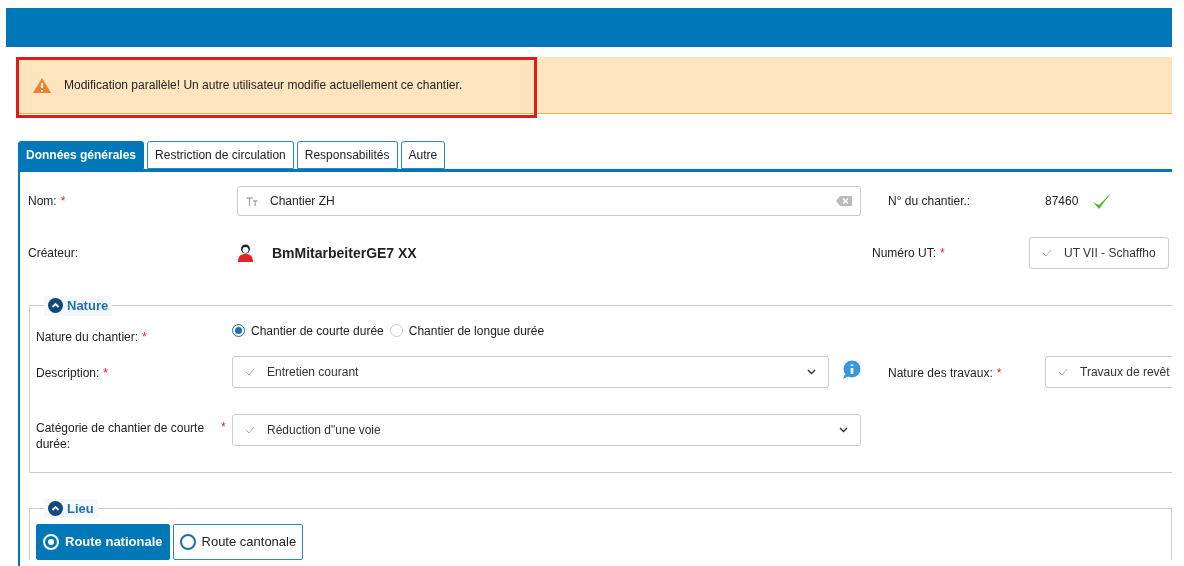  I want to click on creator-name: BmMitarbeiterGE7 XX, so click(345, 253).